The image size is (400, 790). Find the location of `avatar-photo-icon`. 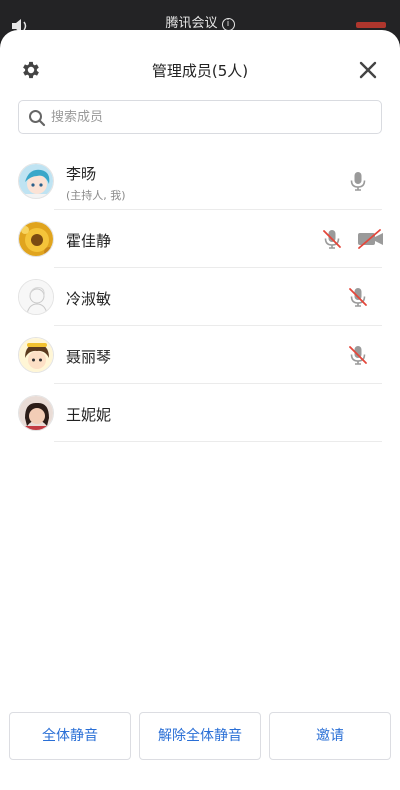

avatar-photo-icon is located at coordinates (36, 413).